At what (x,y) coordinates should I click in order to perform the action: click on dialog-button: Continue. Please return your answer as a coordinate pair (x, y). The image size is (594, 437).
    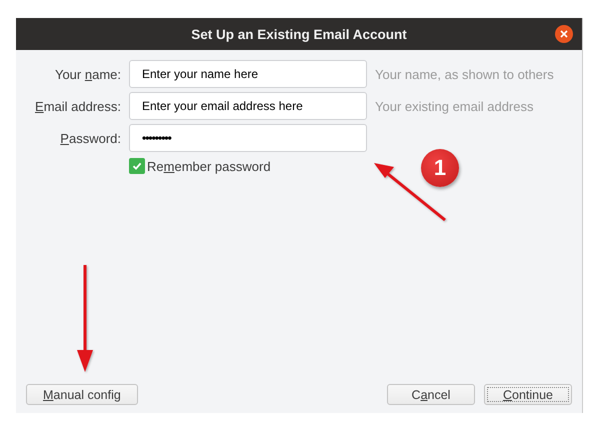
    Looking at the image, I should click on (528, 394).